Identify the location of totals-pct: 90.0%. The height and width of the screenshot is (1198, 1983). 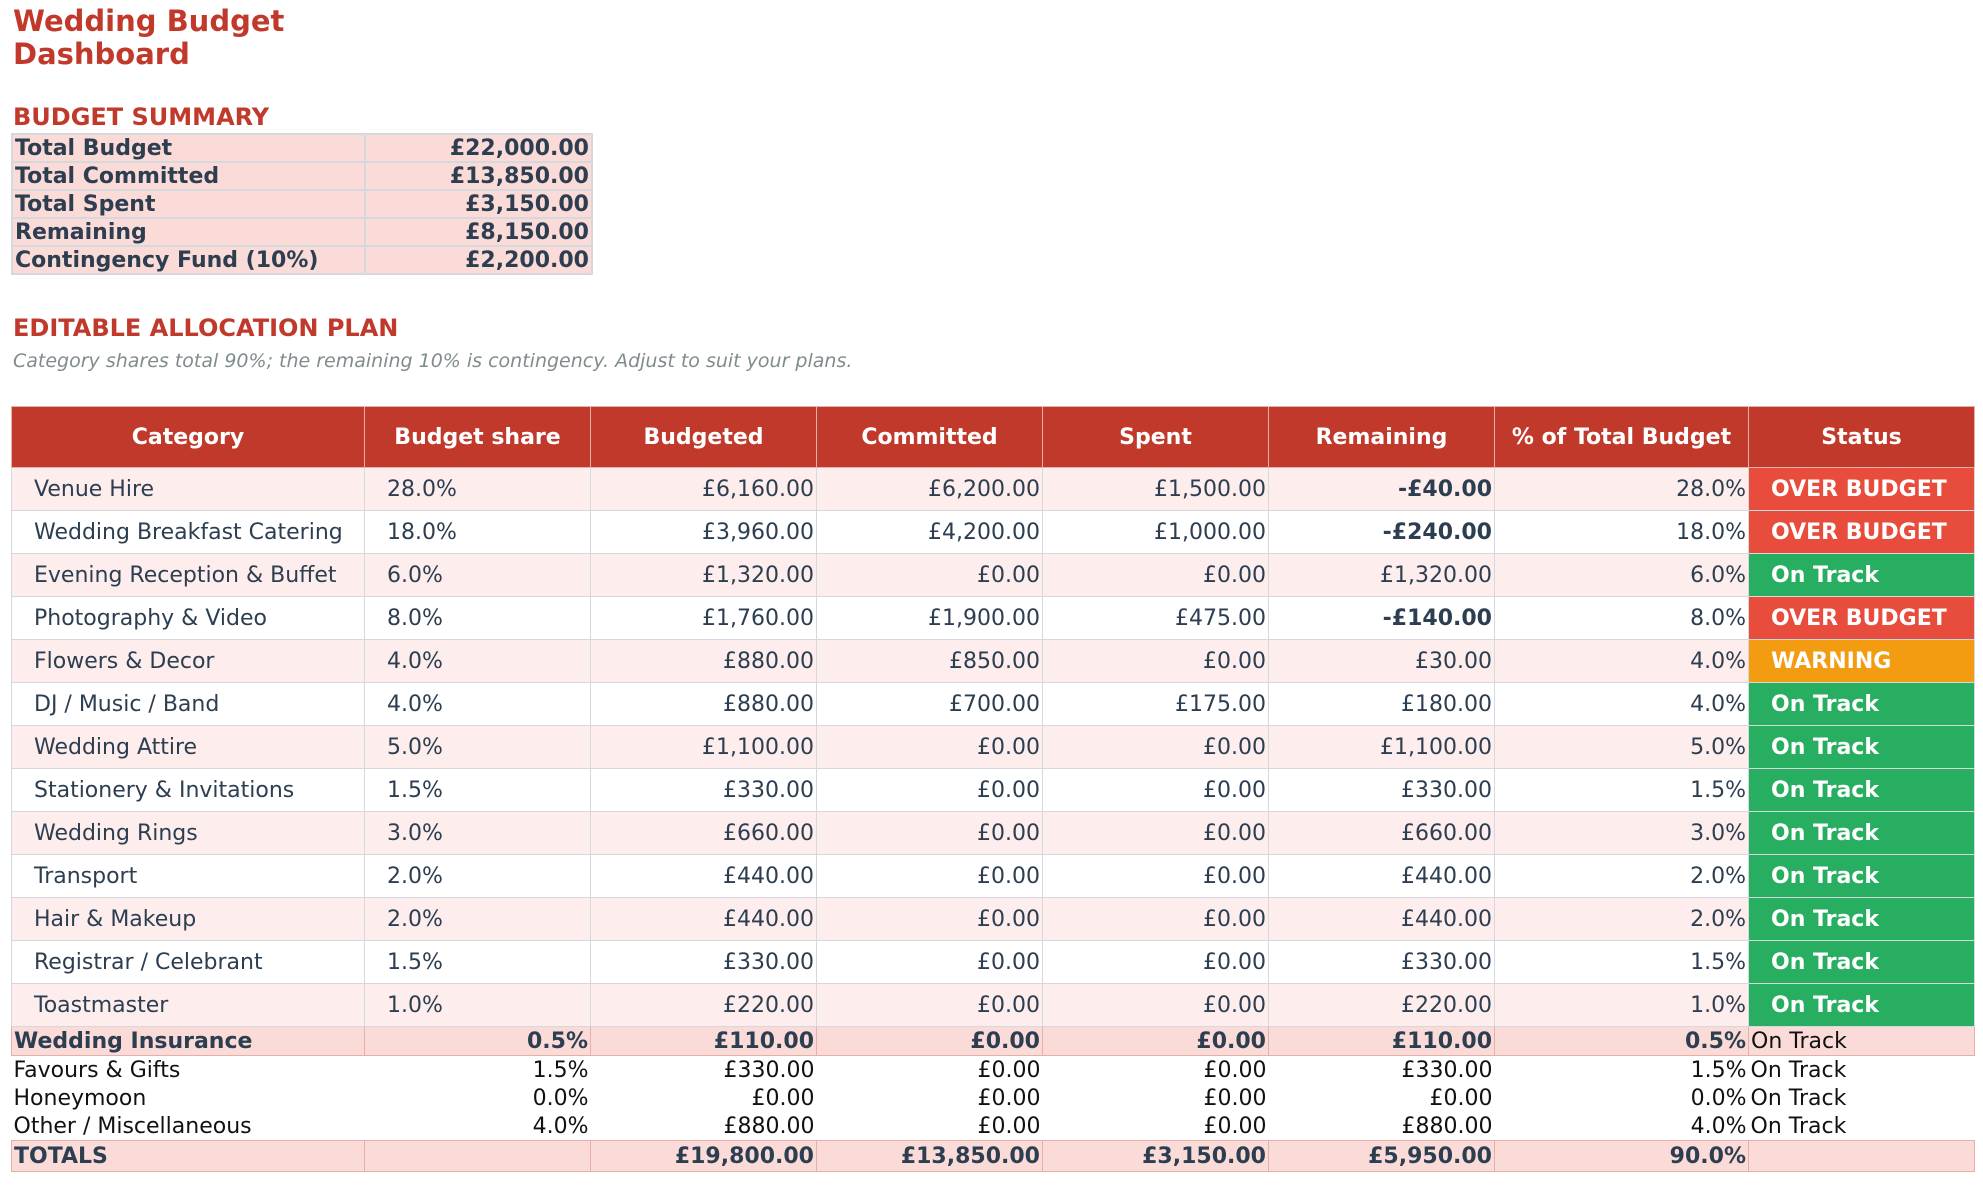
(1621, 1156).